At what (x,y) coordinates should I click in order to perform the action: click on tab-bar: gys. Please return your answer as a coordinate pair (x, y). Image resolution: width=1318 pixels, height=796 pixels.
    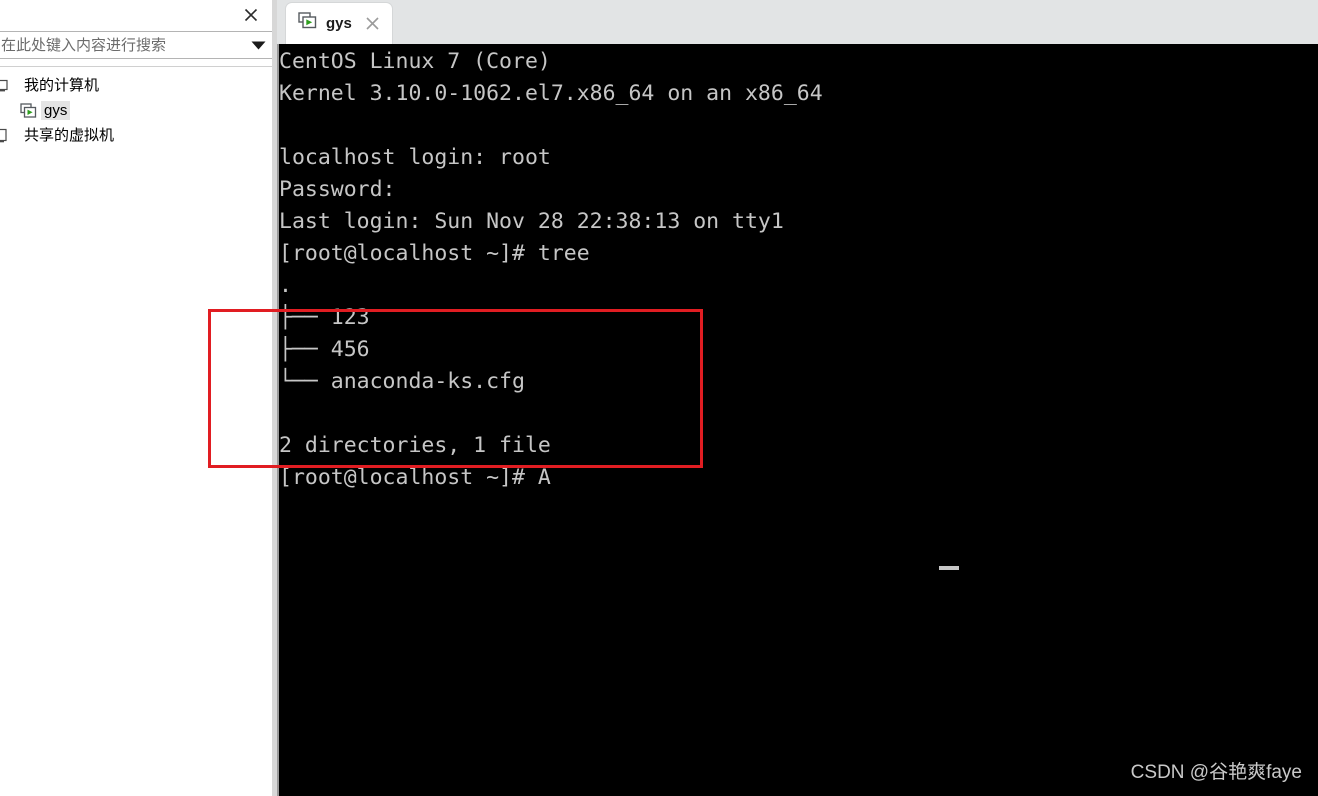
    Looking at the image, I should click on (797, 22).